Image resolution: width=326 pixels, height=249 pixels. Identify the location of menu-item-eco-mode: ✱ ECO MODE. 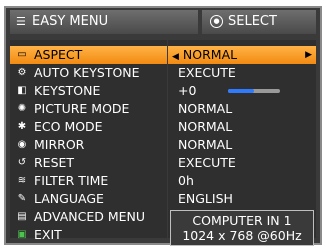
(88, 127).